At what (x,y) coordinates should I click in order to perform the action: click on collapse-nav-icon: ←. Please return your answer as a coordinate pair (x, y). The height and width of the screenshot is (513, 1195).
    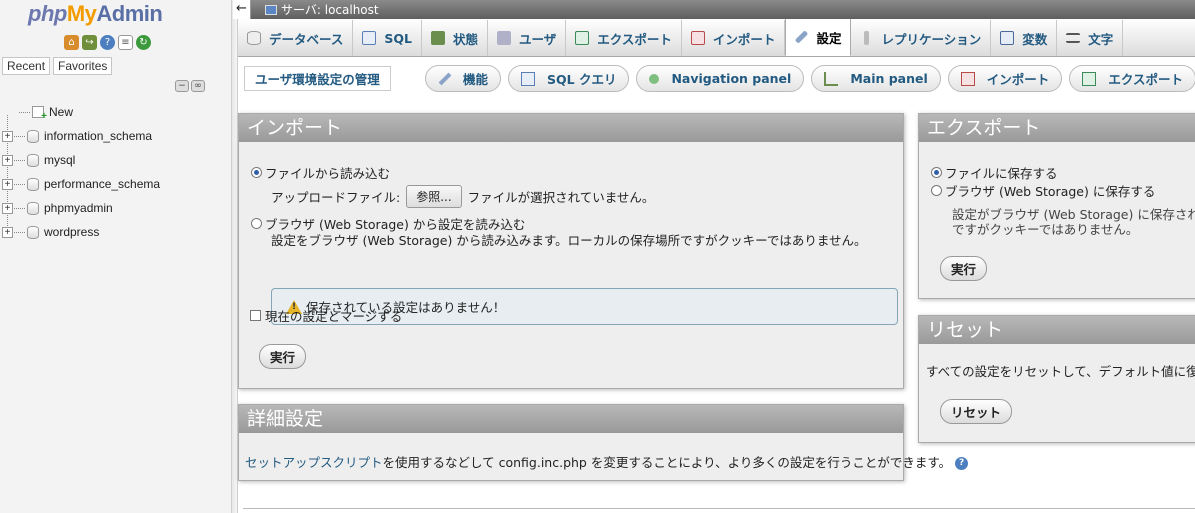
    Looking at the image, I should click on (242, 9).